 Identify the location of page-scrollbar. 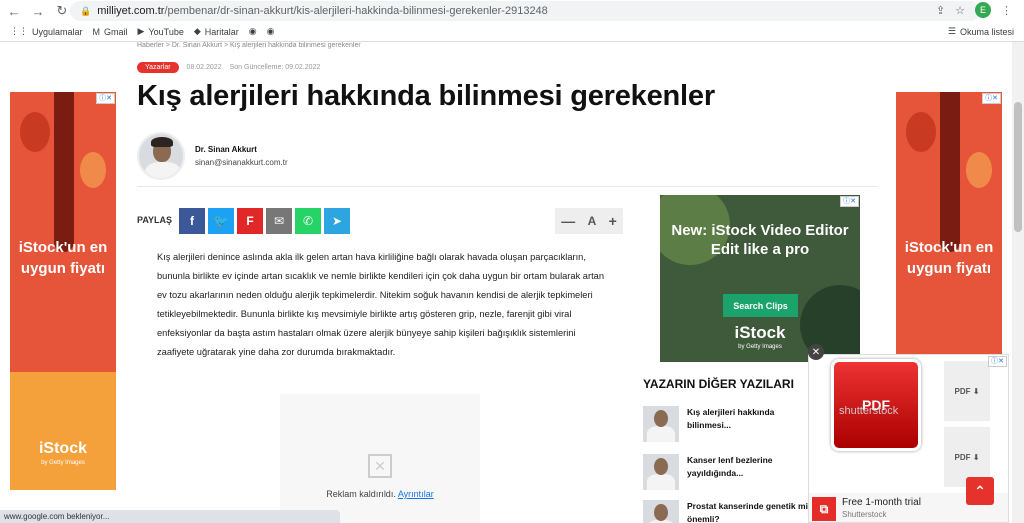
(1018, 282).